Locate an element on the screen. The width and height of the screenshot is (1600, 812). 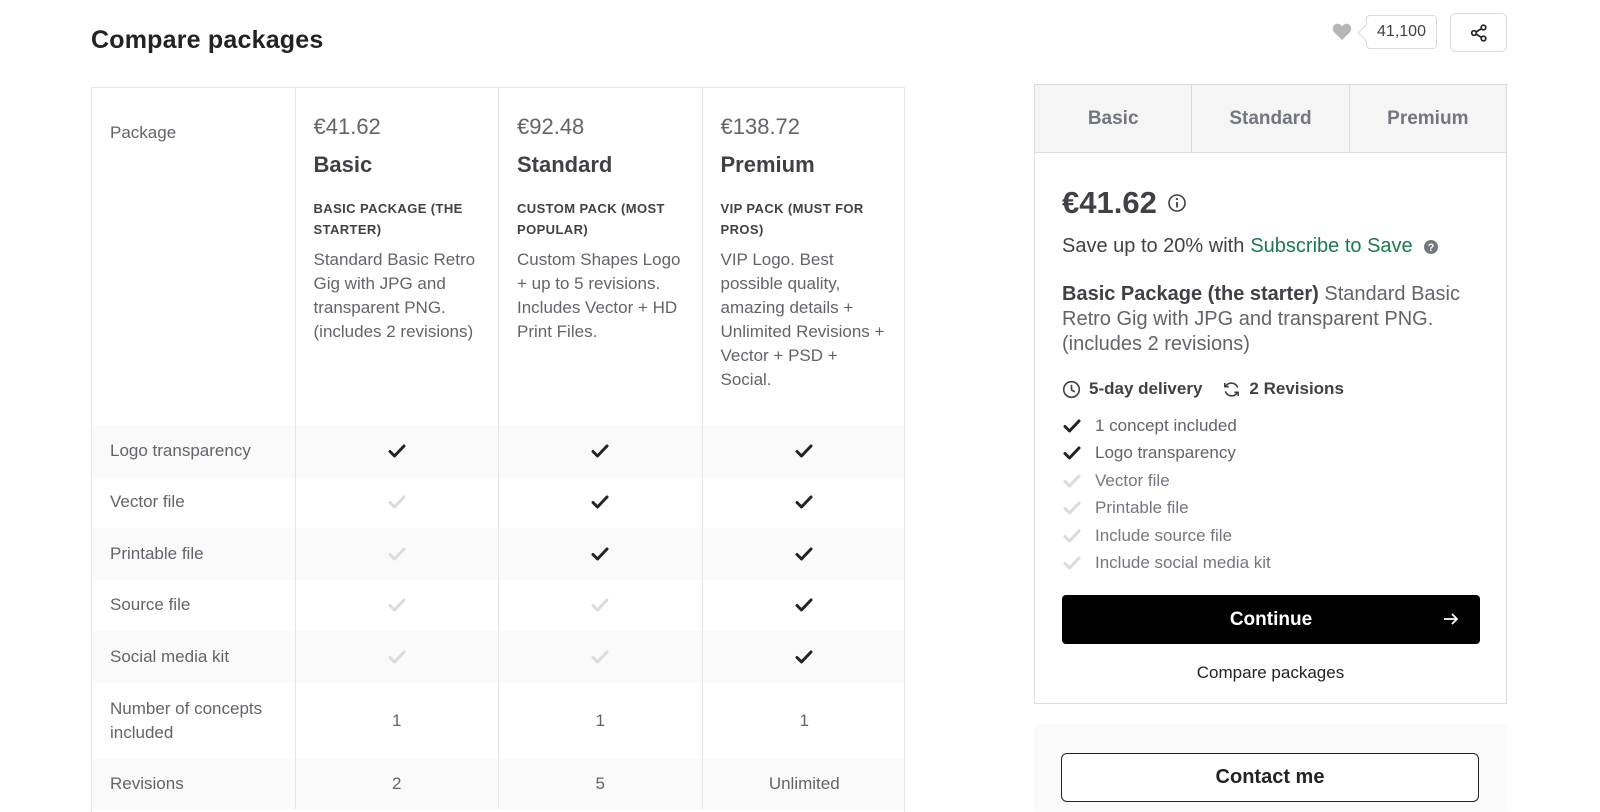
tab-basic: Basic is located at coordinates (1113, 118).